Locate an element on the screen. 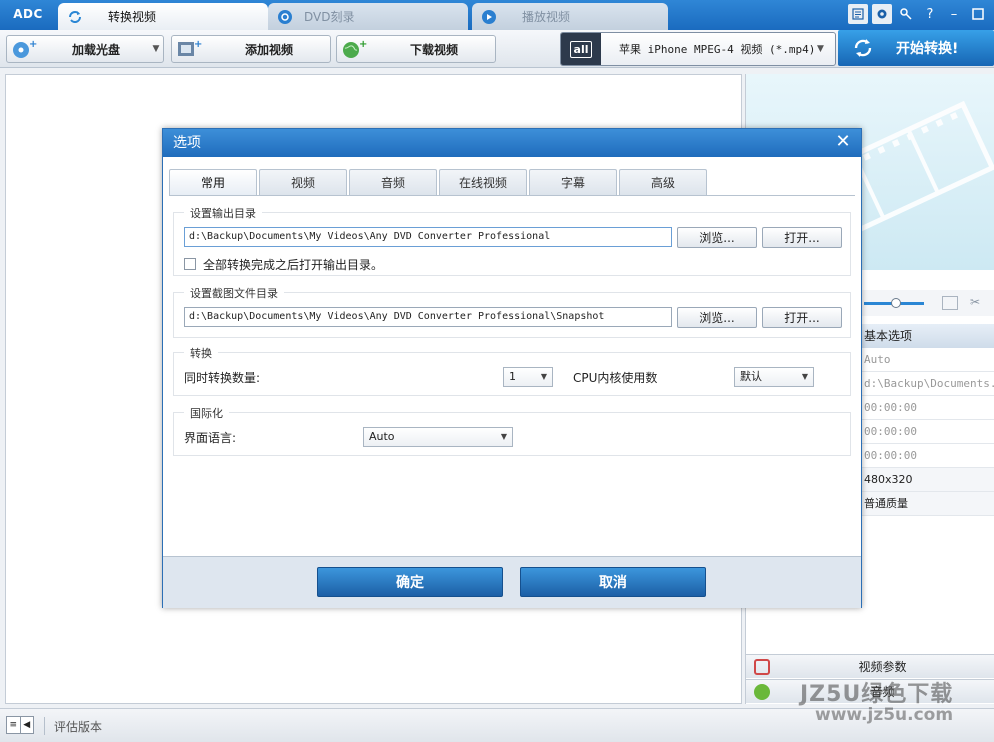 The image size is (994, 742). convert-group: 转换 同时转换数量: 1 ▼ CPU内核使用数 默认 ▼ is located at coordinates (512, 370).